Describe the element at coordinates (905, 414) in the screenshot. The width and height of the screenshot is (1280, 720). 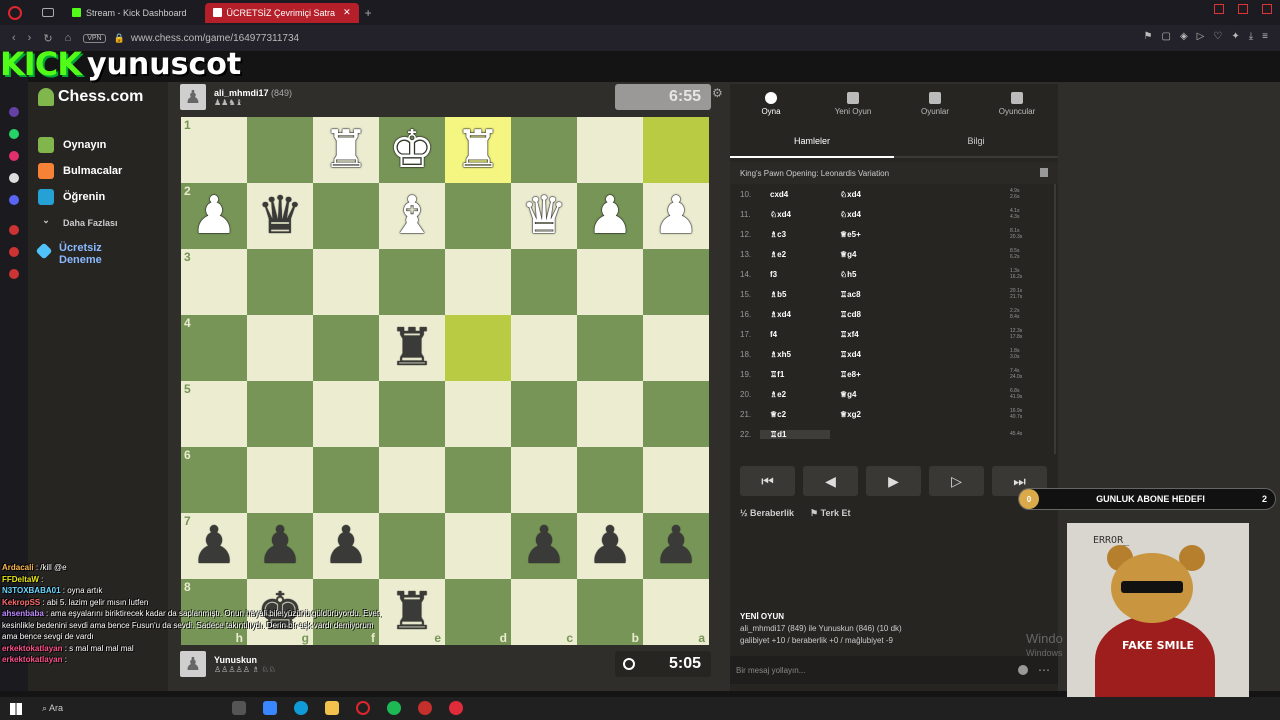
I see `black-move: ♕xg2` at that location.